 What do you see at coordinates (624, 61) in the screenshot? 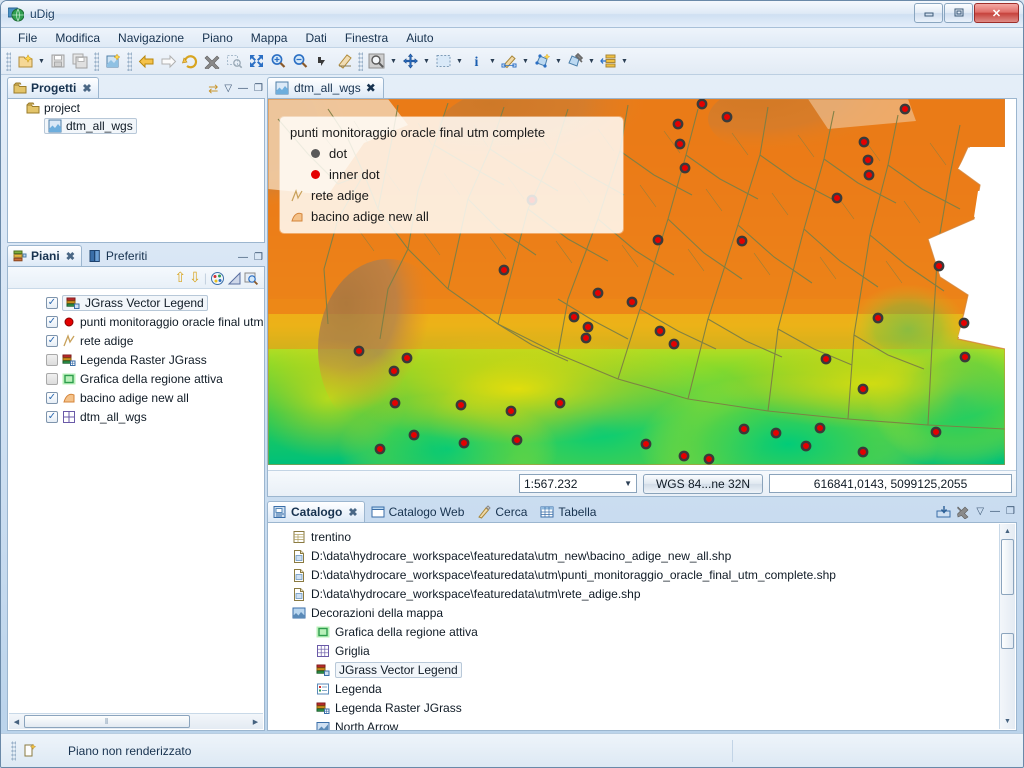
I see `layer-tool-dropdown-icon: ▼` at bounding box center [624, 61].